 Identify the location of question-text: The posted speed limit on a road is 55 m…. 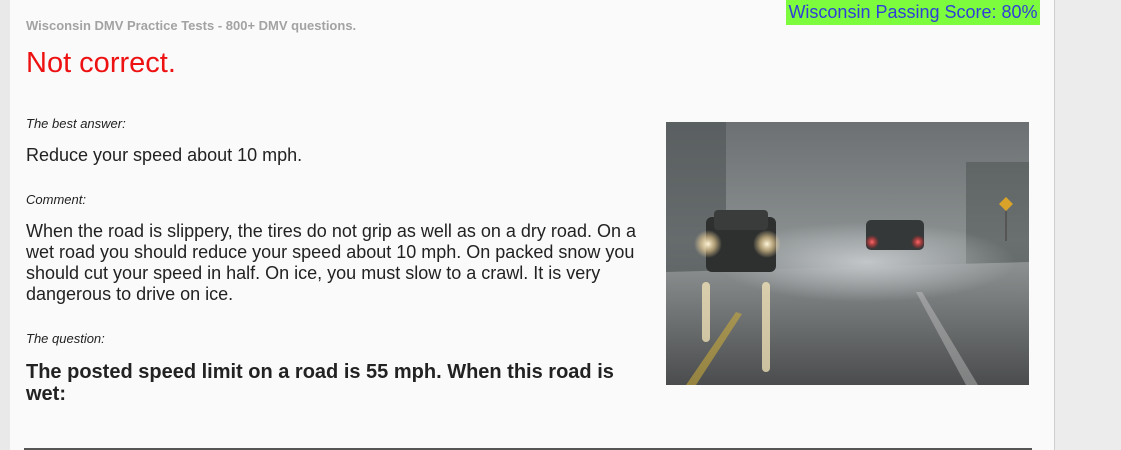
(320, 383).